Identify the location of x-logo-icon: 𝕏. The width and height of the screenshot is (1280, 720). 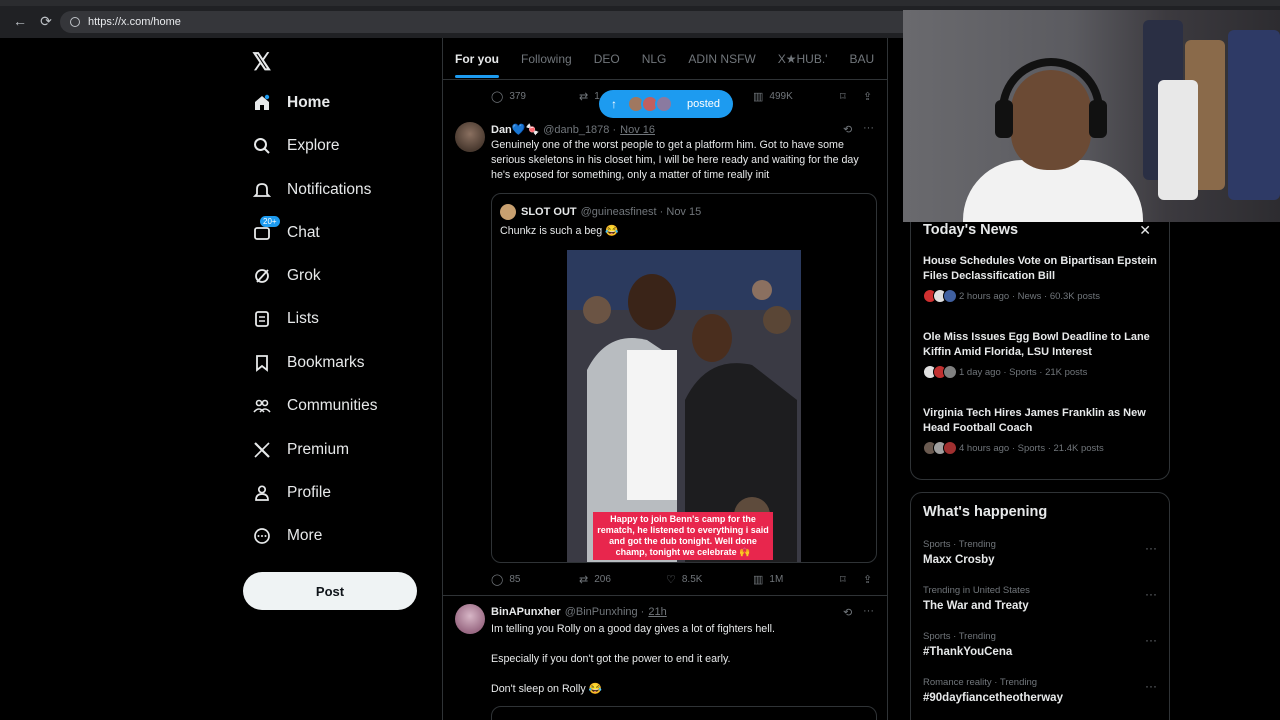
(261, 62).